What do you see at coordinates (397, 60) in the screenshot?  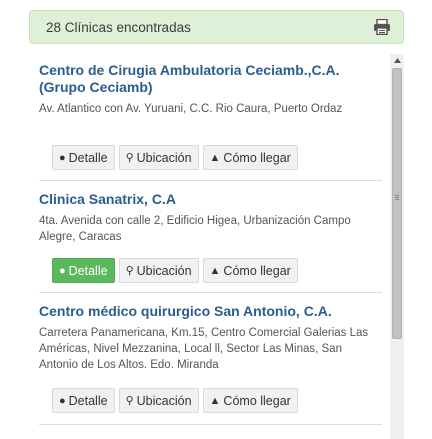 I see `scroll-up-arrow-icon` at bounding box center [397, 60].